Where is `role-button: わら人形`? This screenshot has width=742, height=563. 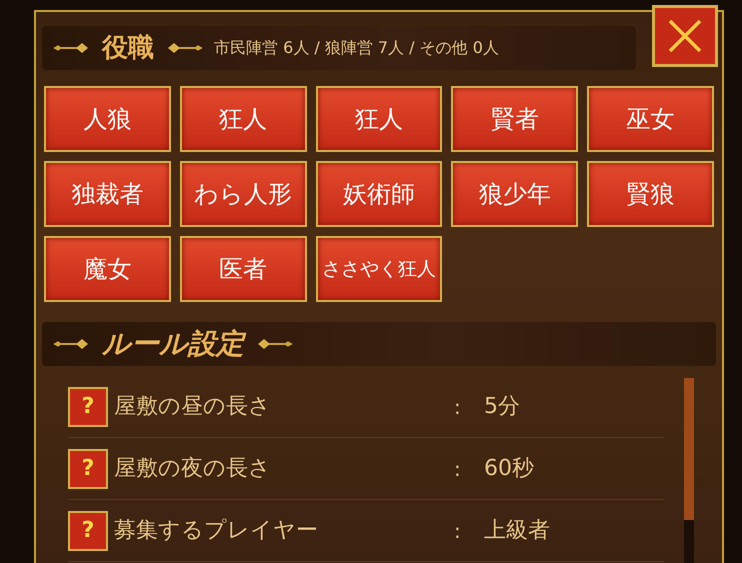 role-button: わら人形 is located at coordinates (243, 194).